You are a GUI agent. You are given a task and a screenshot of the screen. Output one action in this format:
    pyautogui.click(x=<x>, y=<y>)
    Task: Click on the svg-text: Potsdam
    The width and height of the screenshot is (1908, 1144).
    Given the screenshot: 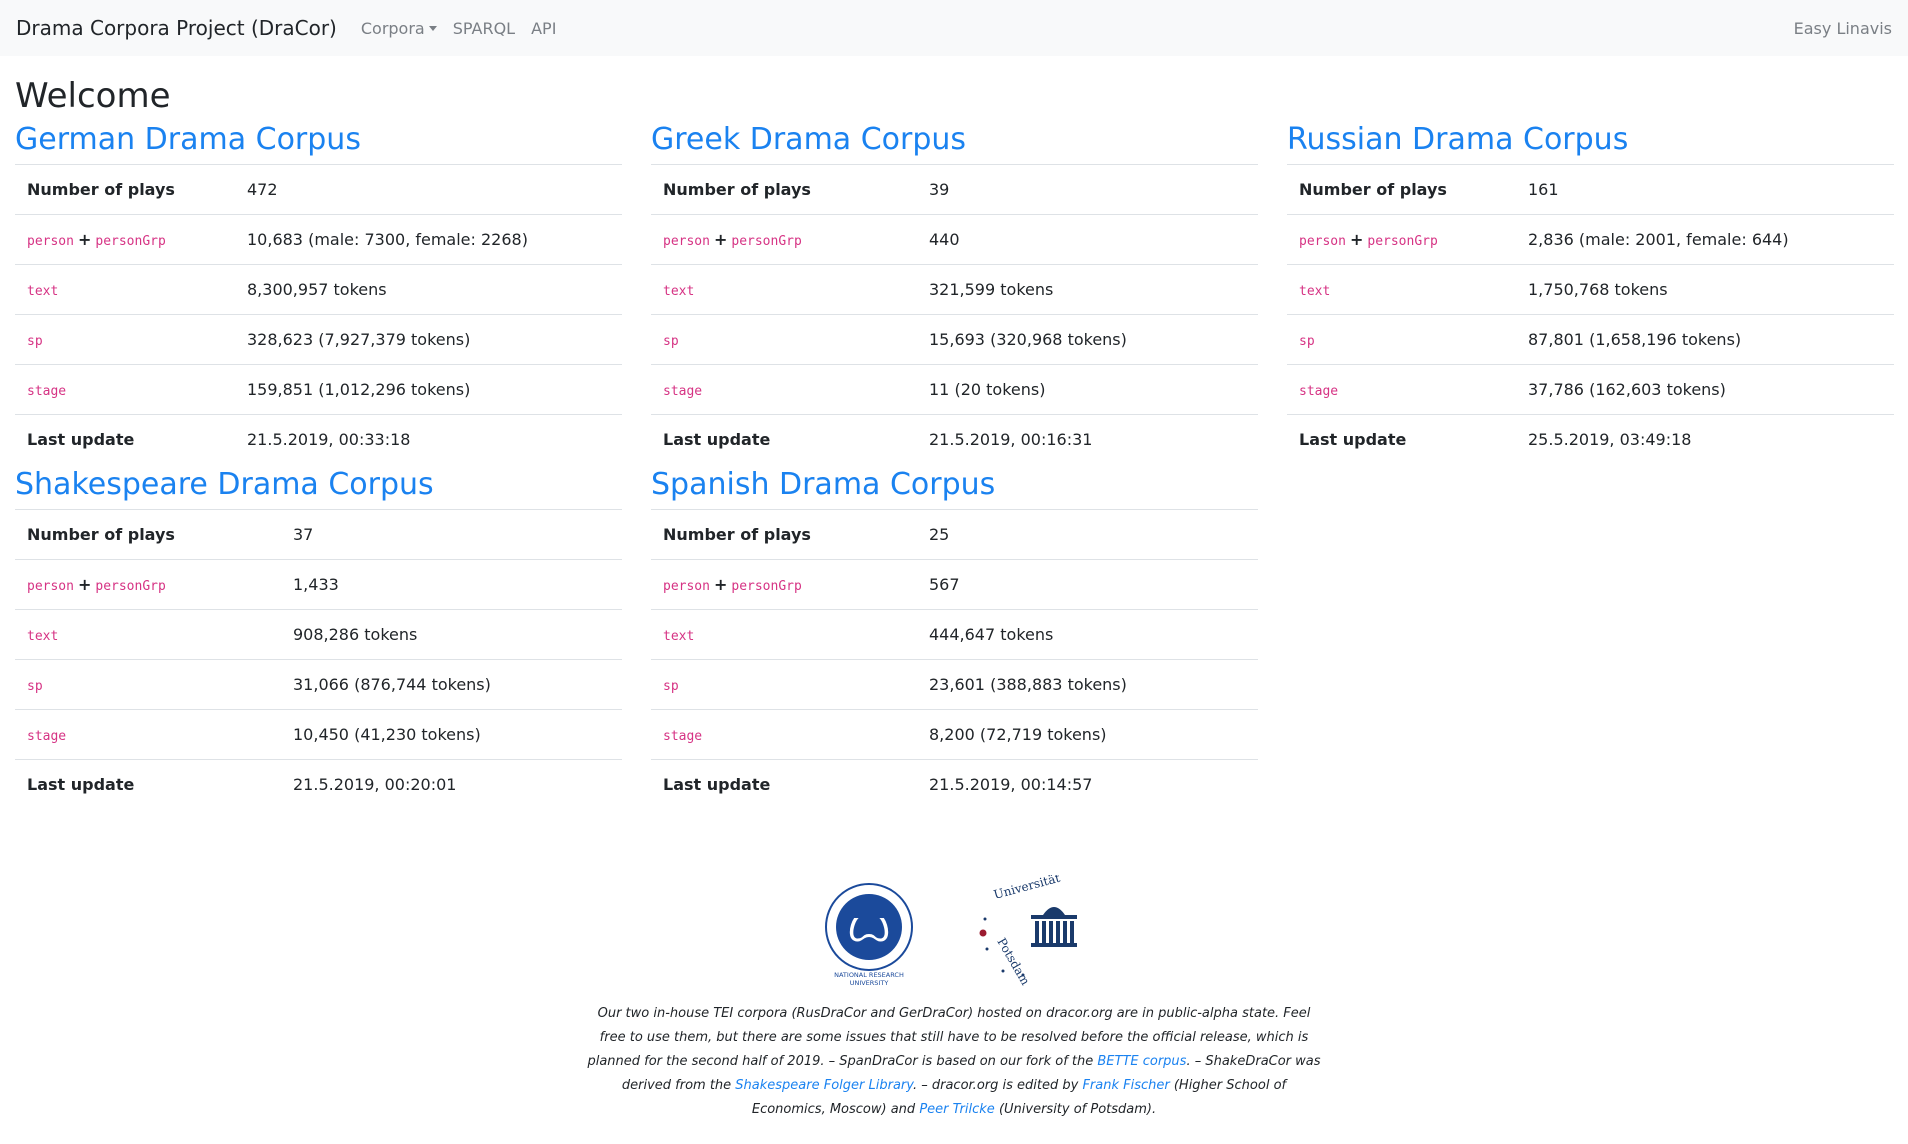 What is the action you would take?
    pyautogui.click(x=1013, y=962)
    